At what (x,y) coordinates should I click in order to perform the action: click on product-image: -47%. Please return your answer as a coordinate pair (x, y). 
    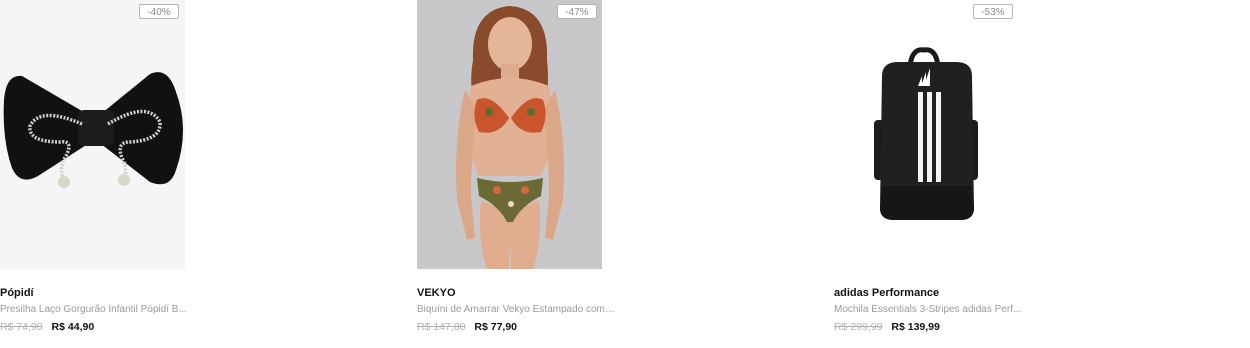
    Looking at the image, I should click on (509, 134).